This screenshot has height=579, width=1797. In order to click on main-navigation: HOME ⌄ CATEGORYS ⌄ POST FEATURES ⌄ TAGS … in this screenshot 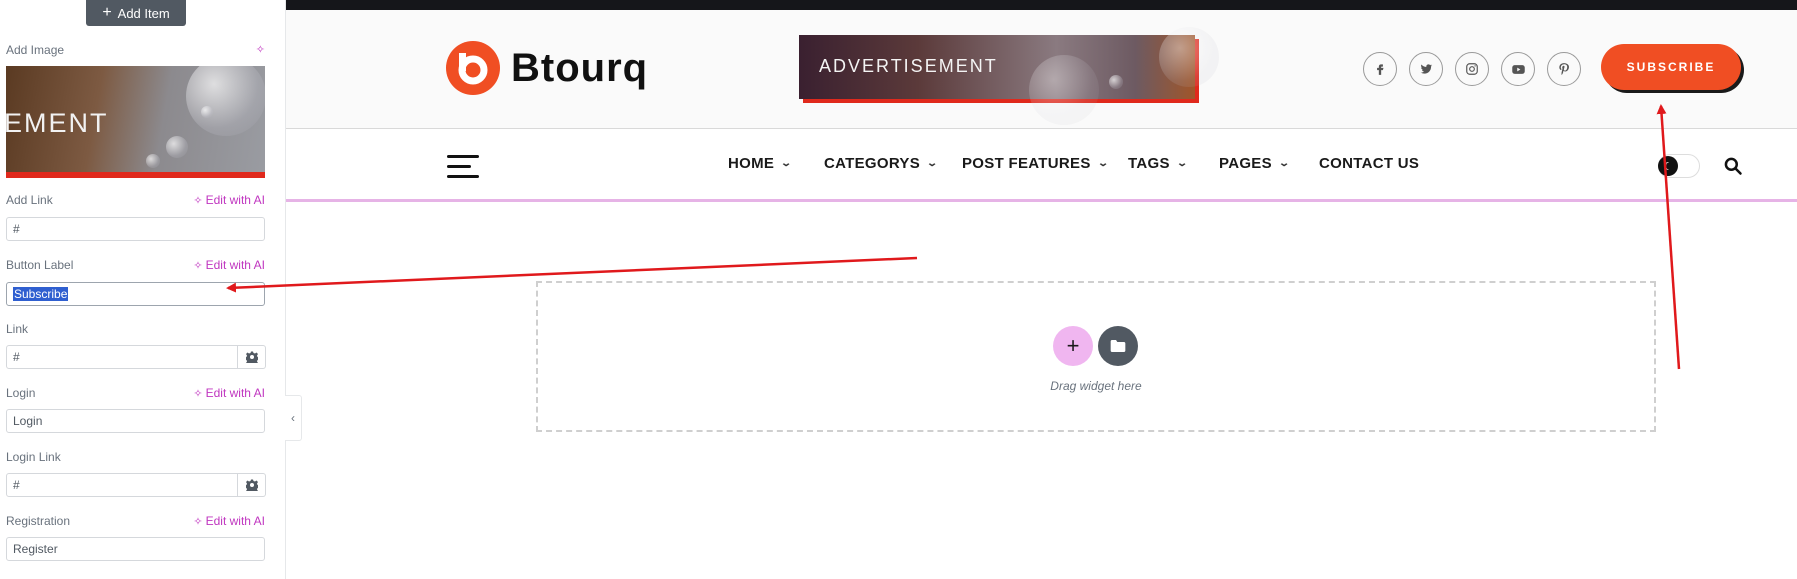, I will do `click(1041, 165)`.